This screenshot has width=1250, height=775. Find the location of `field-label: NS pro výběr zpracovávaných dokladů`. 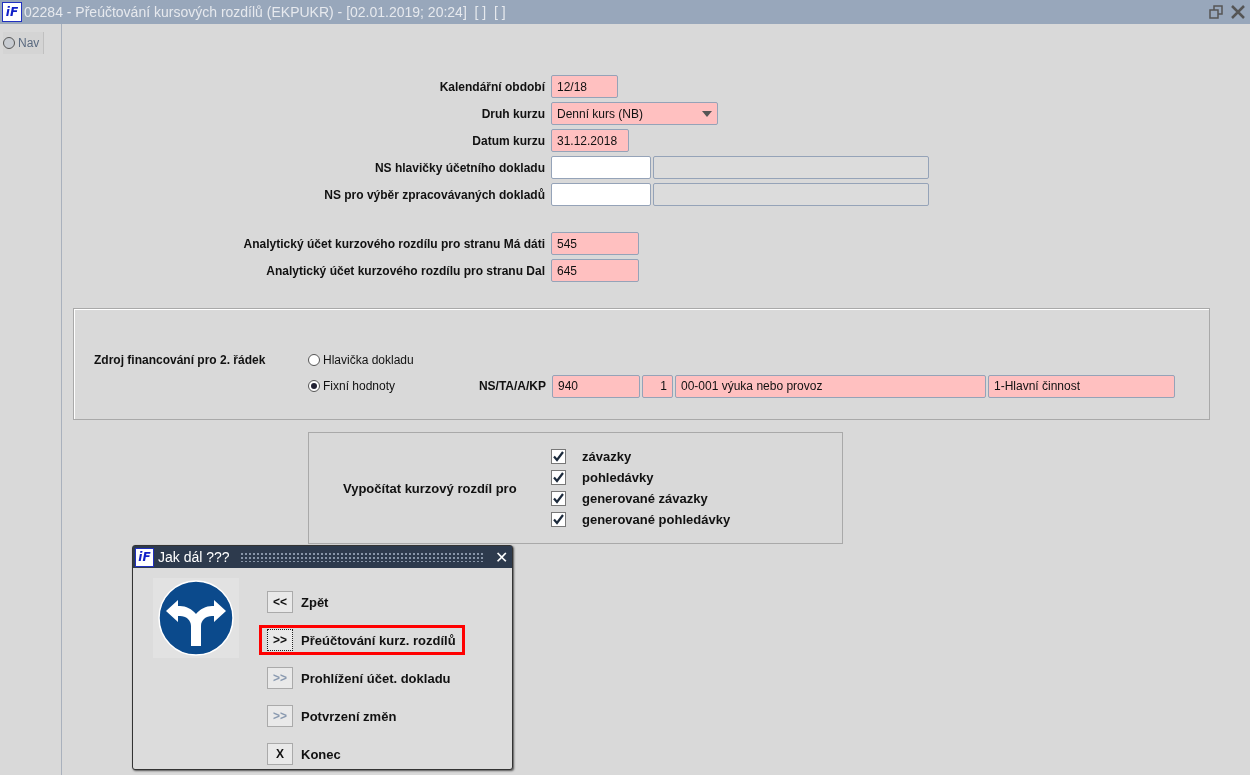

field-label: NS pro výběr zpracovávaných dokladů is located at coordinates (434, 194).